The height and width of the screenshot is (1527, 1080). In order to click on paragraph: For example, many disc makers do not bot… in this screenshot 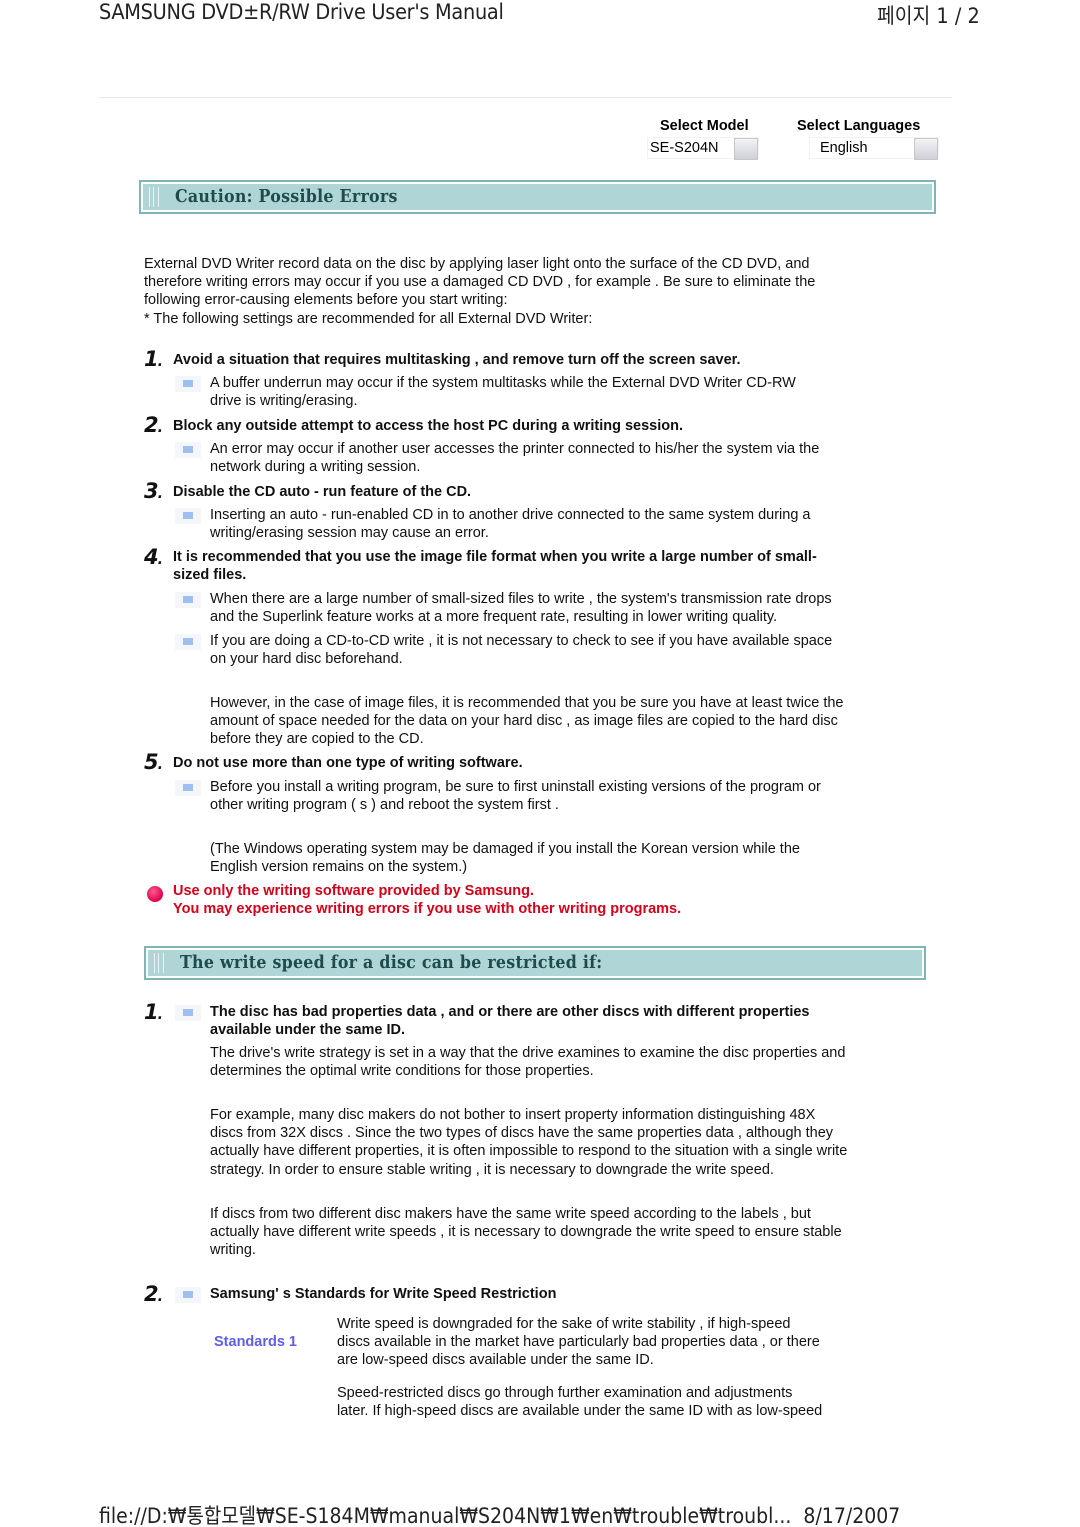, I will do `click(529, 1142)`.